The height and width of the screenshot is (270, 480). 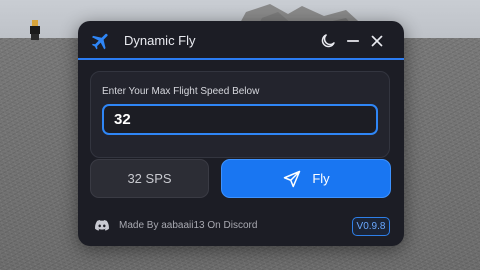 I want to click on send-icon, so click(x=292, y=178).